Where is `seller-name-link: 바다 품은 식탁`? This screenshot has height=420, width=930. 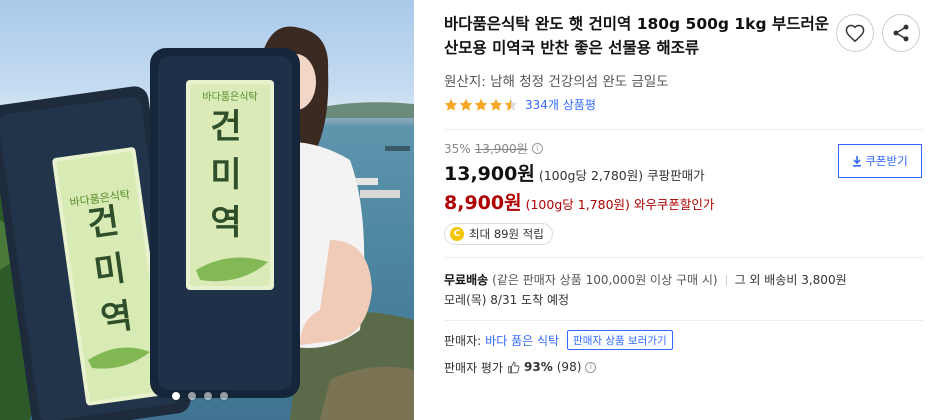
seller-name-link: 바다 품은 식탁 is located at coordinates (522, 340).